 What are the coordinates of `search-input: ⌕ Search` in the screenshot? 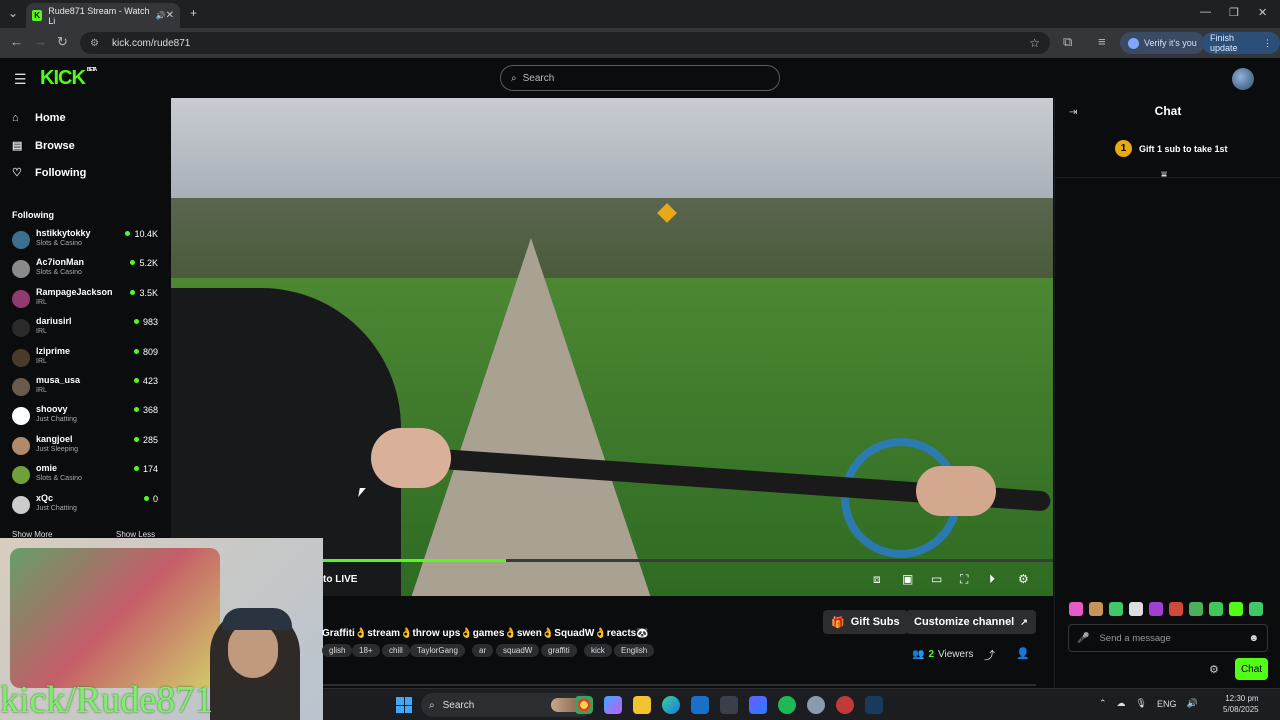 It's located at (640, 78).